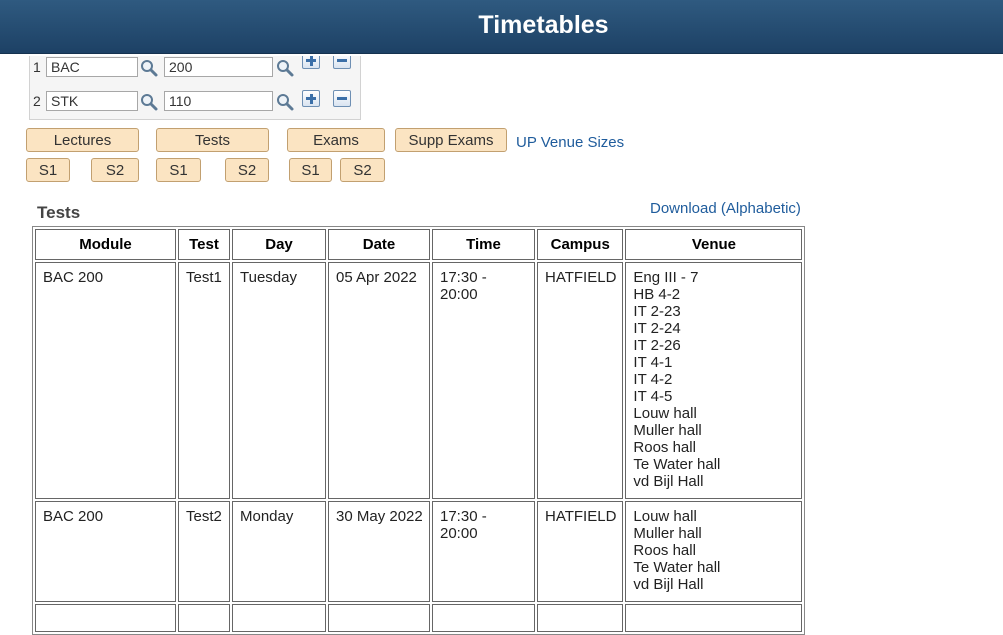 The height and width of the screenshot is (635, 1003). What do you see at coordinates (336, 140) in the screenshot?
I see `exams-button: Exams` at bounding box center [336, 140].